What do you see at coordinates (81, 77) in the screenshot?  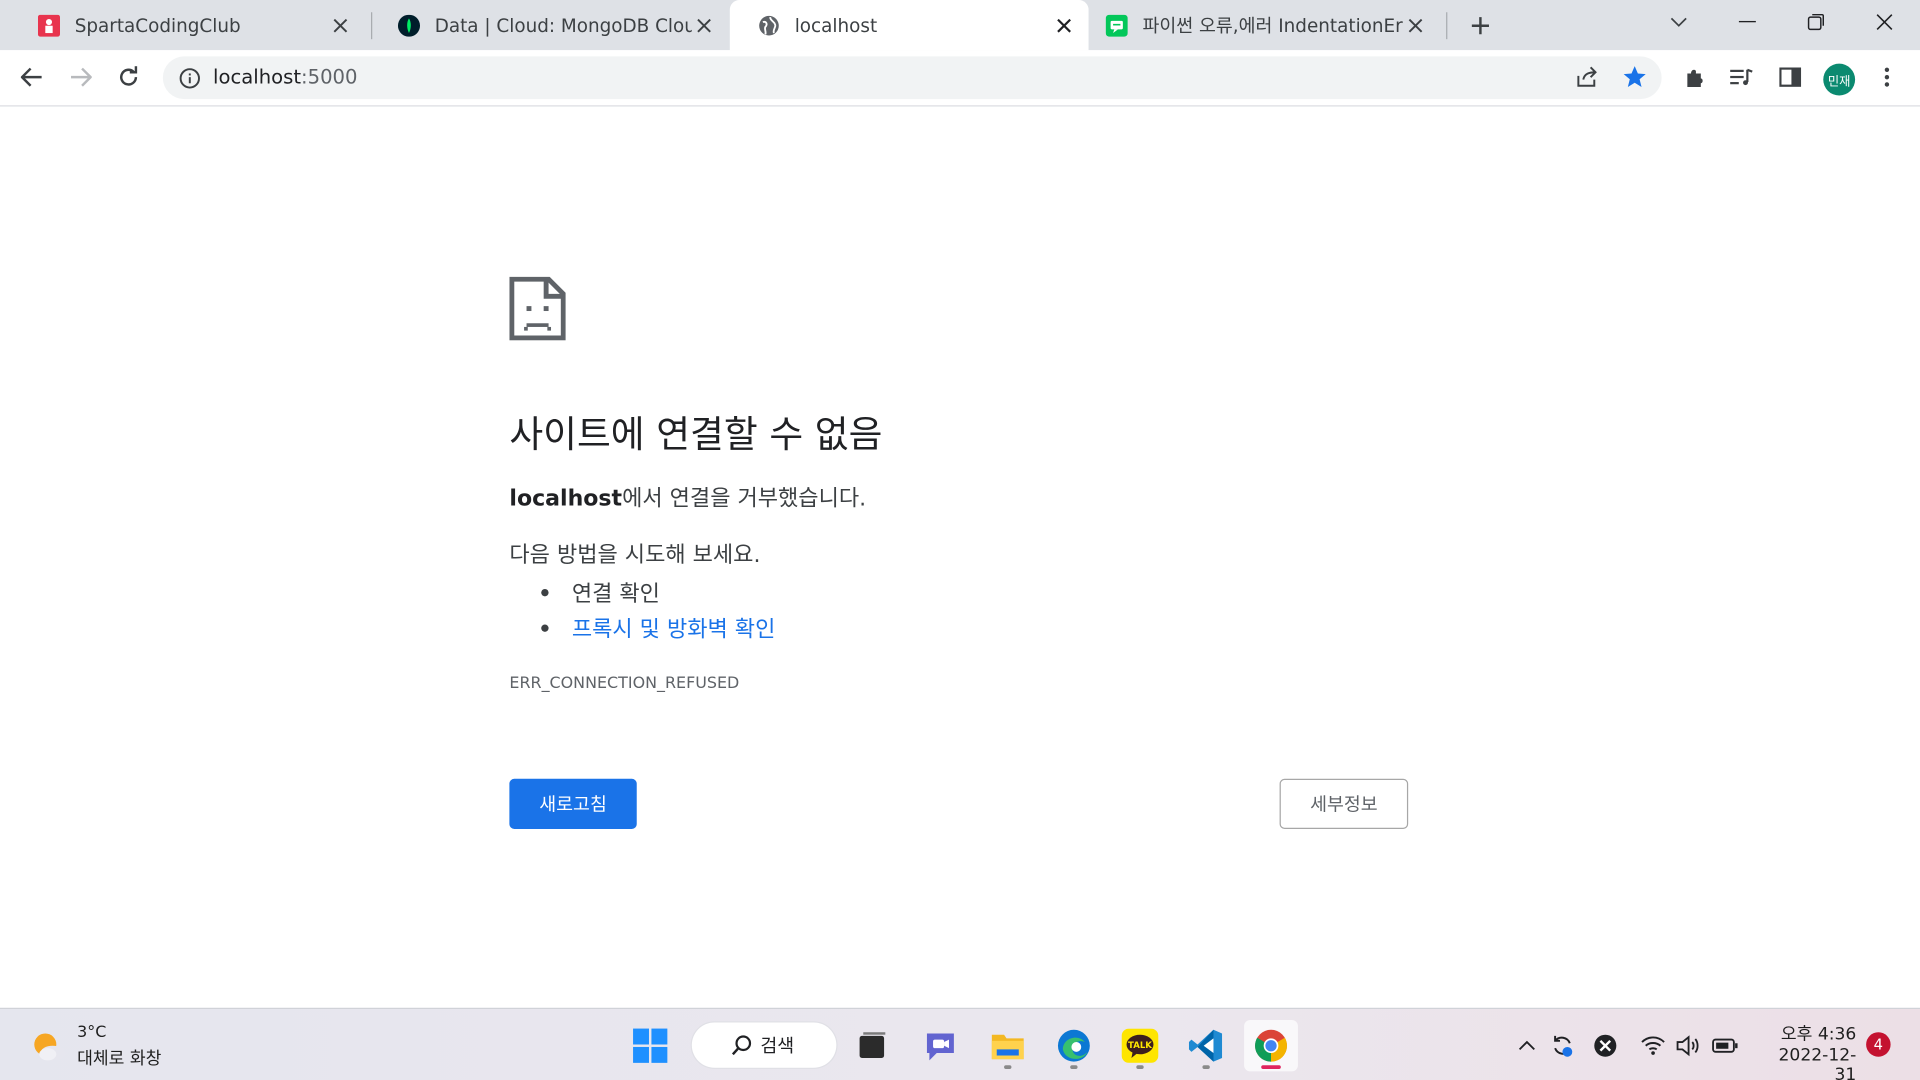 I see `forward-button` at bounding box center [81, 77].